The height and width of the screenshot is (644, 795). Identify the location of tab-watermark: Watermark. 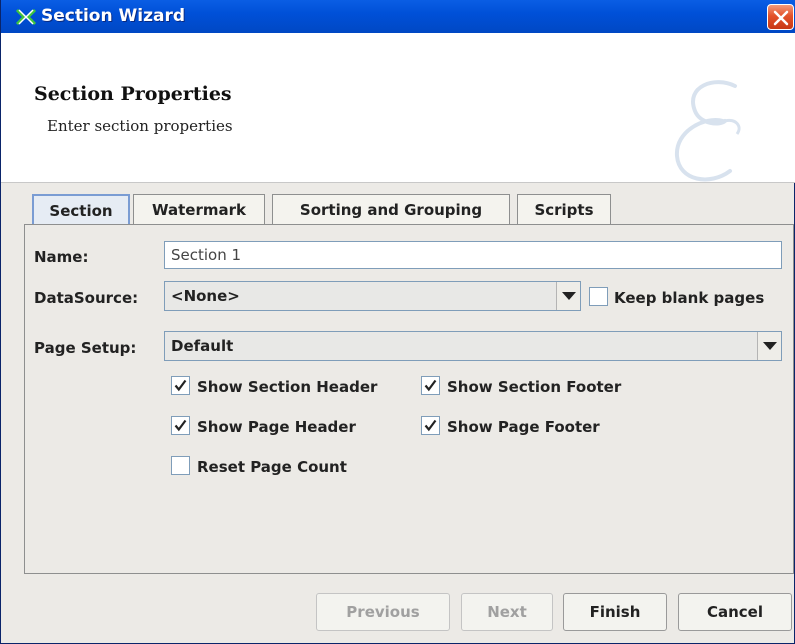
(199, 209).